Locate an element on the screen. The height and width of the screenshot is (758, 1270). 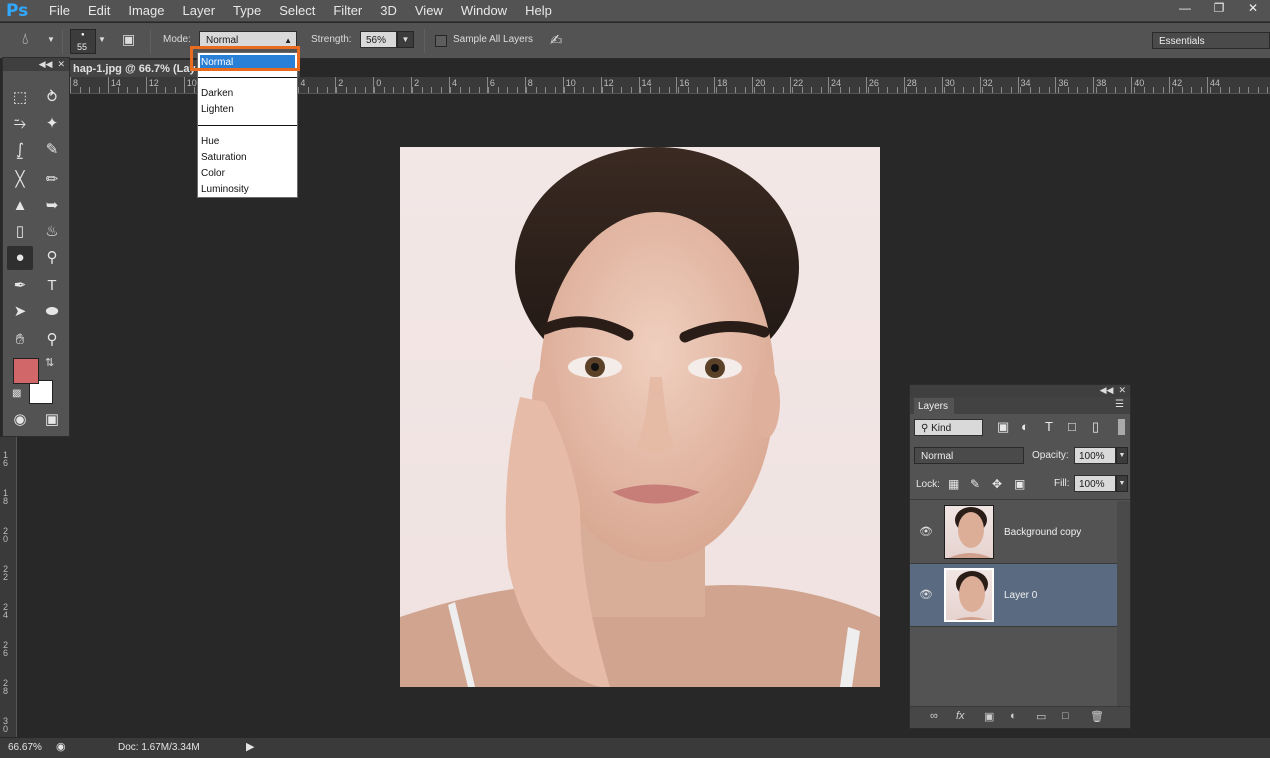
restore-button: ❐ is located at coordinates (1219, 8).